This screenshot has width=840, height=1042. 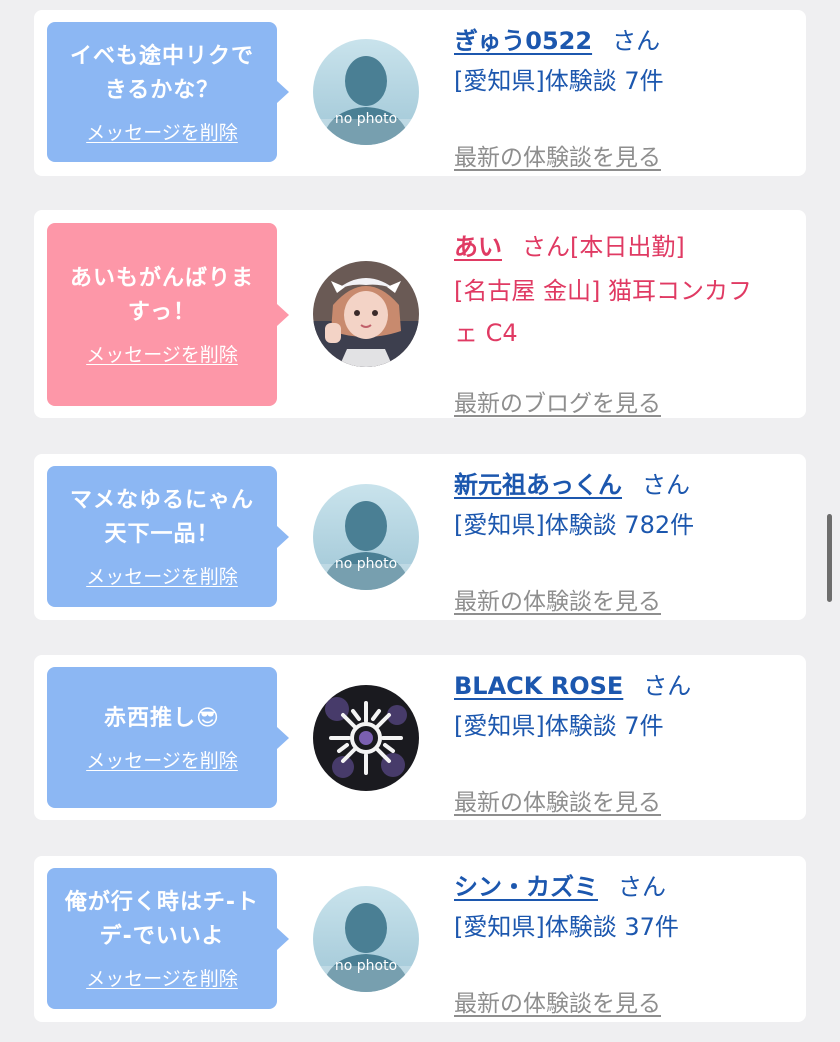 I want to click on message-bubble: 俺が行く時はチ-ト デ-でいいよ メッセージを削除, so click(x=168, y=938).